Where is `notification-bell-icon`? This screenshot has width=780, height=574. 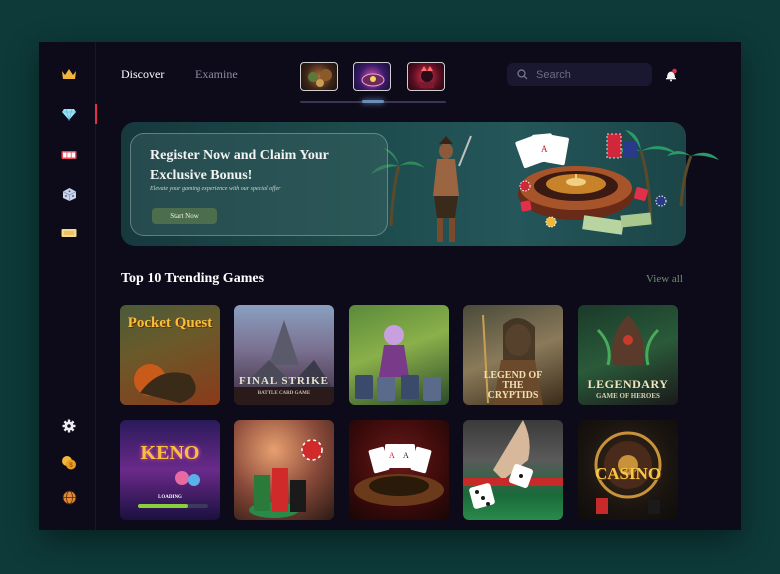
notification-bell-icon is located at coordinates (671, 75).